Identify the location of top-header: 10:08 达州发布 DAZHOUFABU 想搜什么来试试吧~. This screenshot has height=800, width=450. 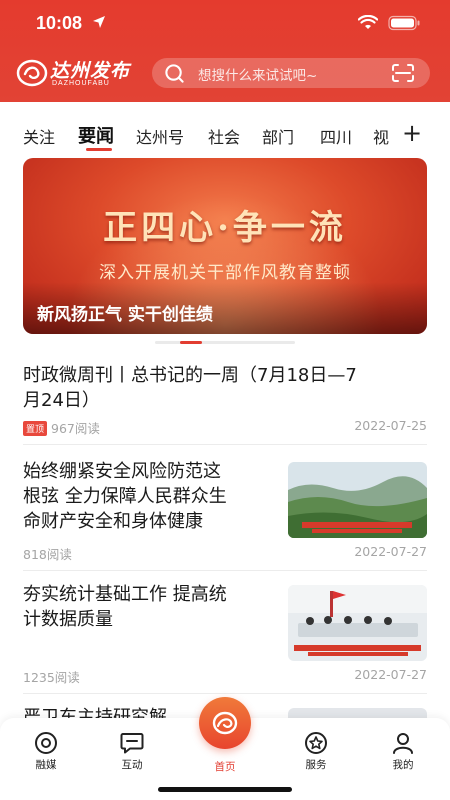
(225, 51).